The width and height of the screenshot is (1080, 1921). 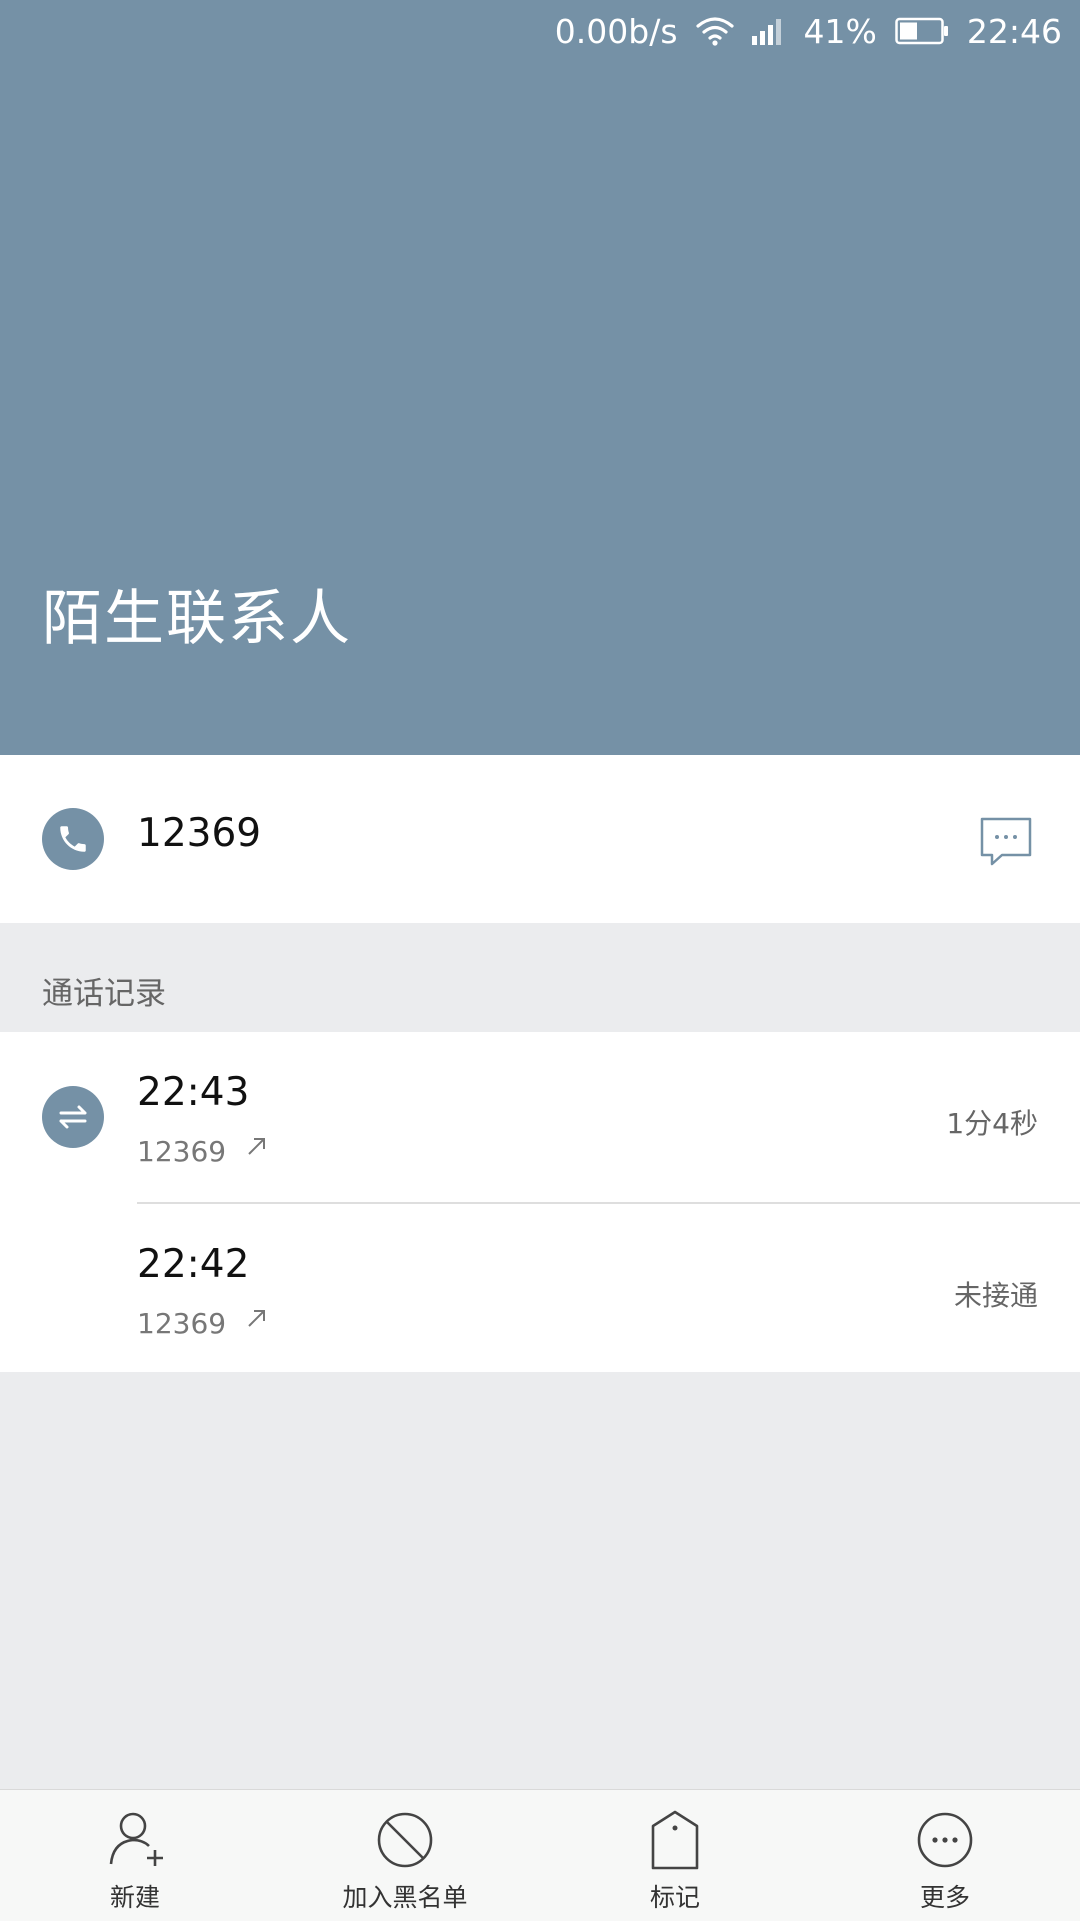 What do you see at coordinates (540, 839) in the screenshot?
I see `number-card: 12369` at bounding box center [540, 839].